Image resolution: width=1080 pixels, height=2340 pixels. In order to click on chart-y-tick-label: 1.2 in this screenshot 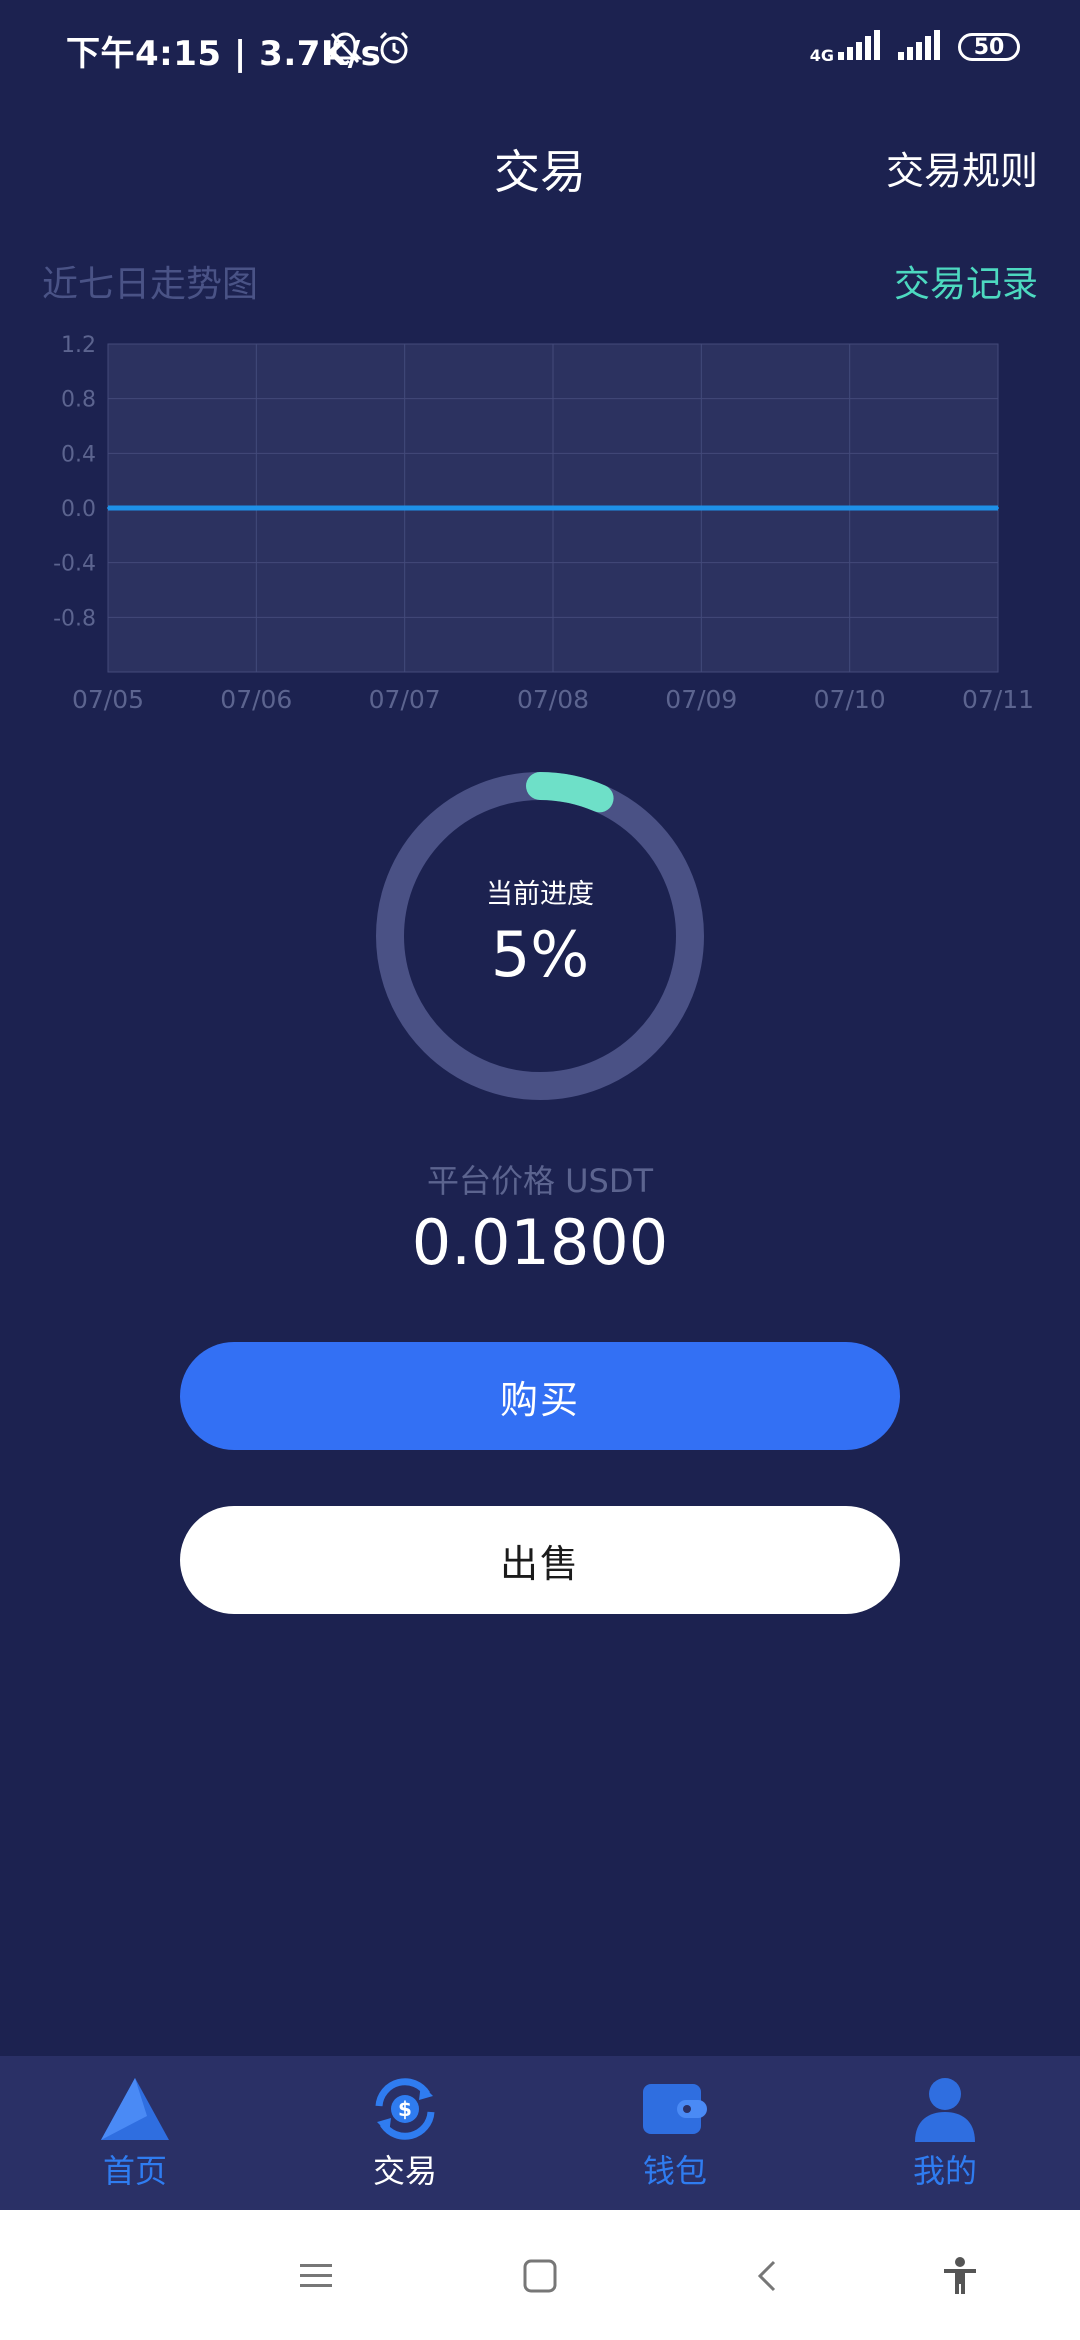, I will do `click(78, 345)`.